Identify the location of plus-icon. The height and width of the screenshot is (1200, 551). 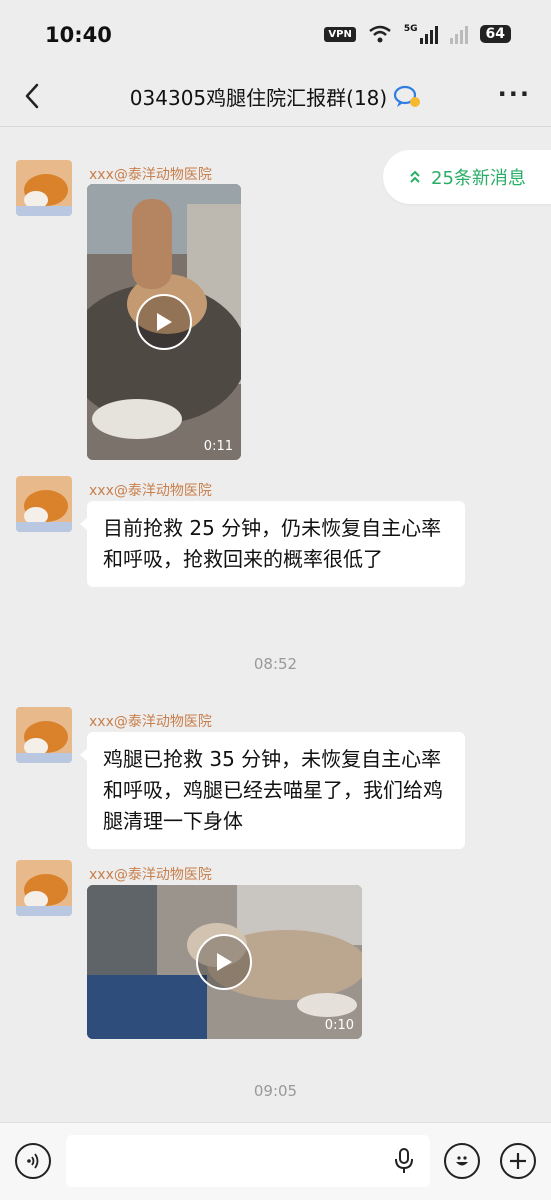
(518, 1161).